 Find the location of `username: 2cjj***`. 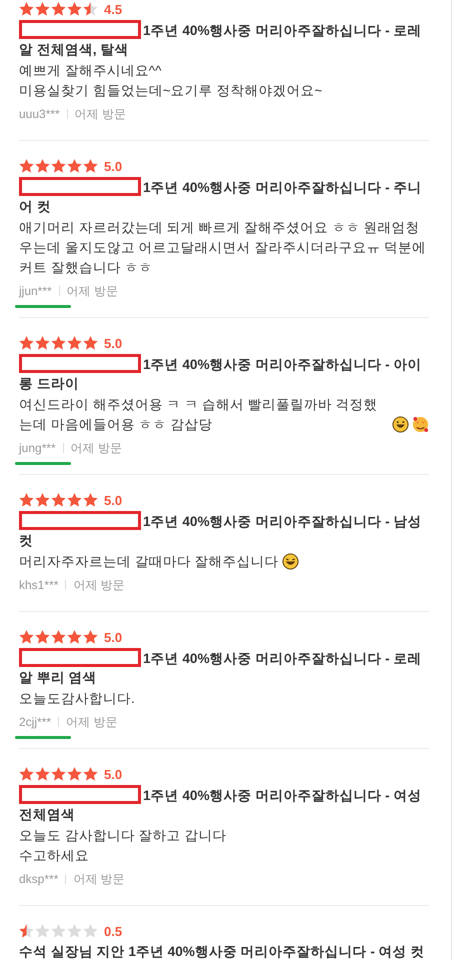

username: 2cjj*** is located at coordinates (35, 722).